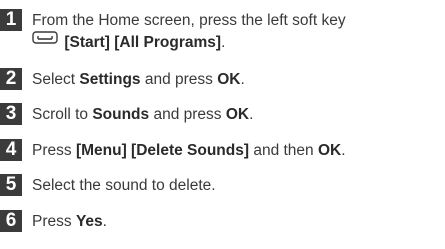 The width and height of the screenshot is (445, 249). What do you see at coordinates (283, 150) in the screenshot?
I see `step-4-text-part: and then` at bounding box center [283, 150].